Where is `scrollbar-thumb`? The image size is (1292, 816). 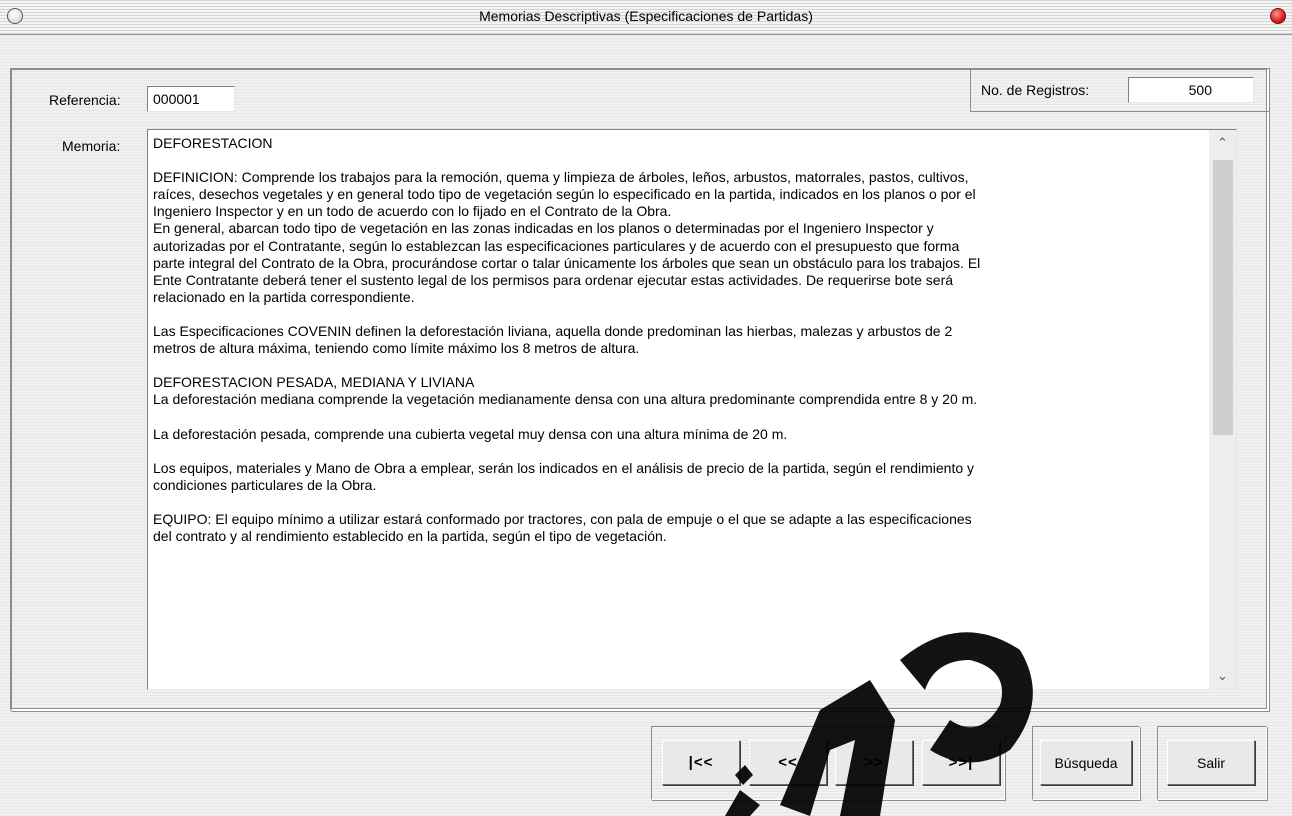 scrollbar-thumb is located at coordinates (1223, 297).